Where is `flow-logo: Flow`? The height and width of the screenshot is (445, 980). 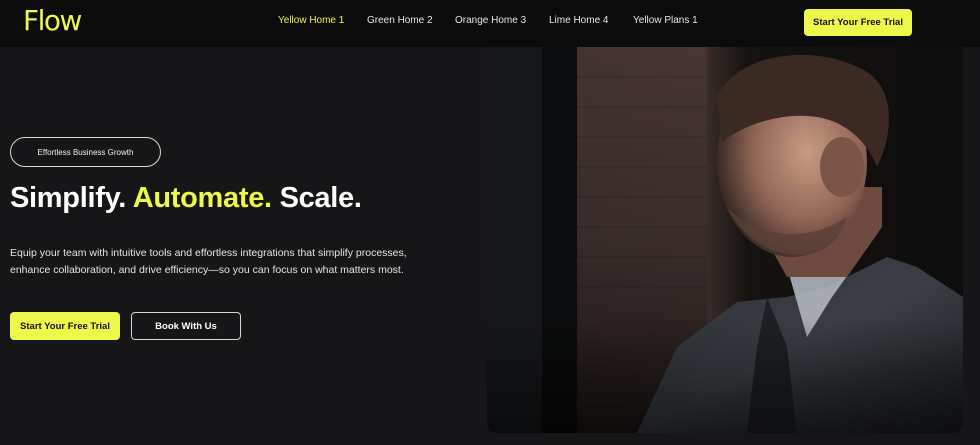
flow-logo: Flow is located at coordinates (52, 20).